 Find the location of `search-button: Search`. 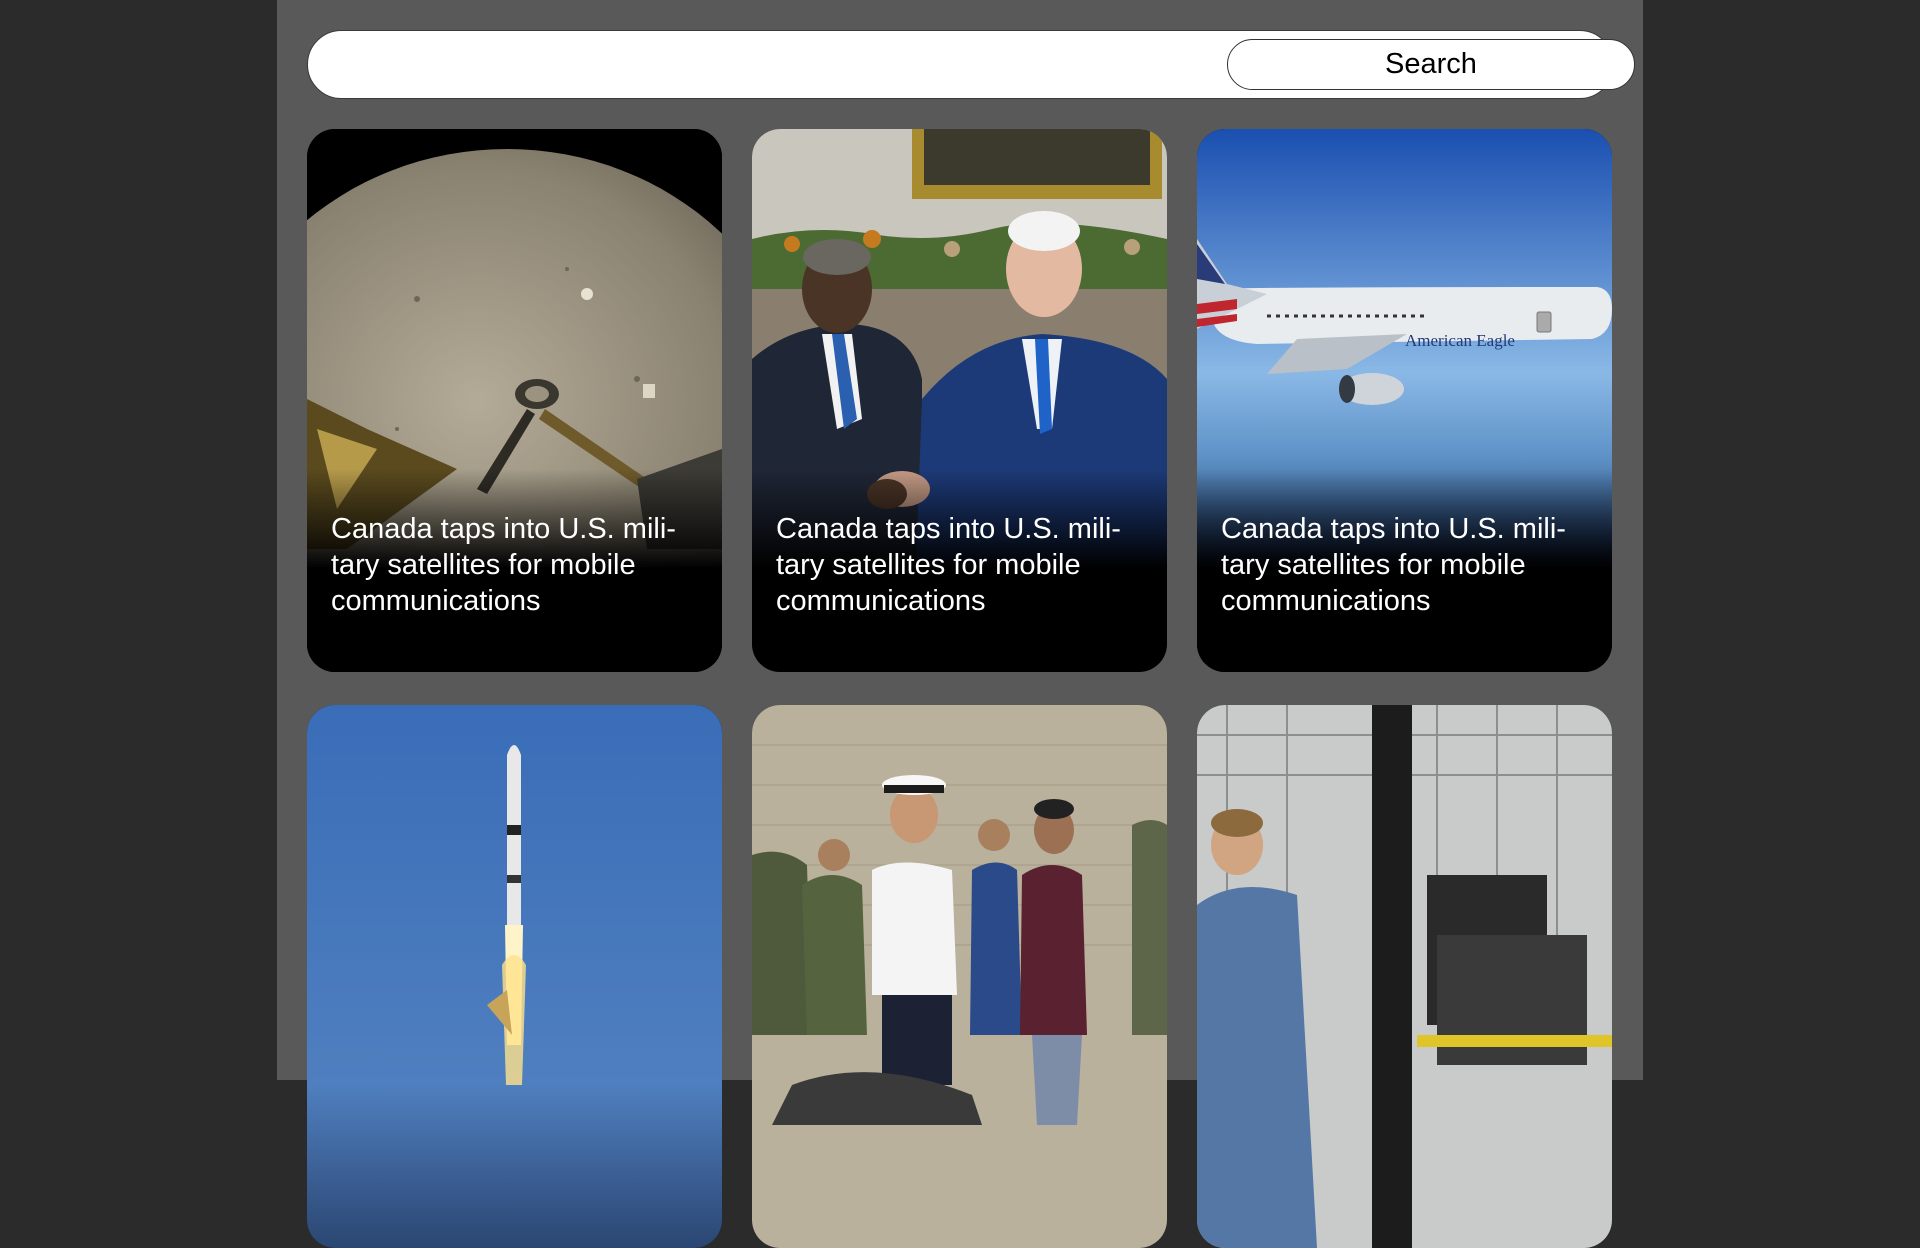

search-button: Search is located at coordinates (1431, 64).